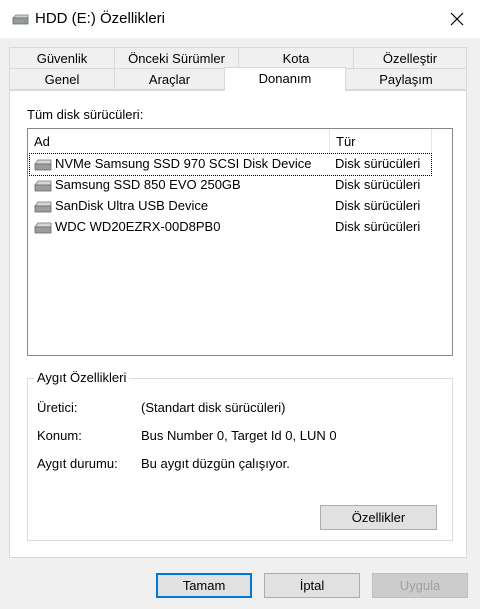 The width and height of the screenshot is (480, 609). I want to click on list-item: WDC WD20EZRX-00D8PB0 Disk sürücüleri, so click(230, 227).